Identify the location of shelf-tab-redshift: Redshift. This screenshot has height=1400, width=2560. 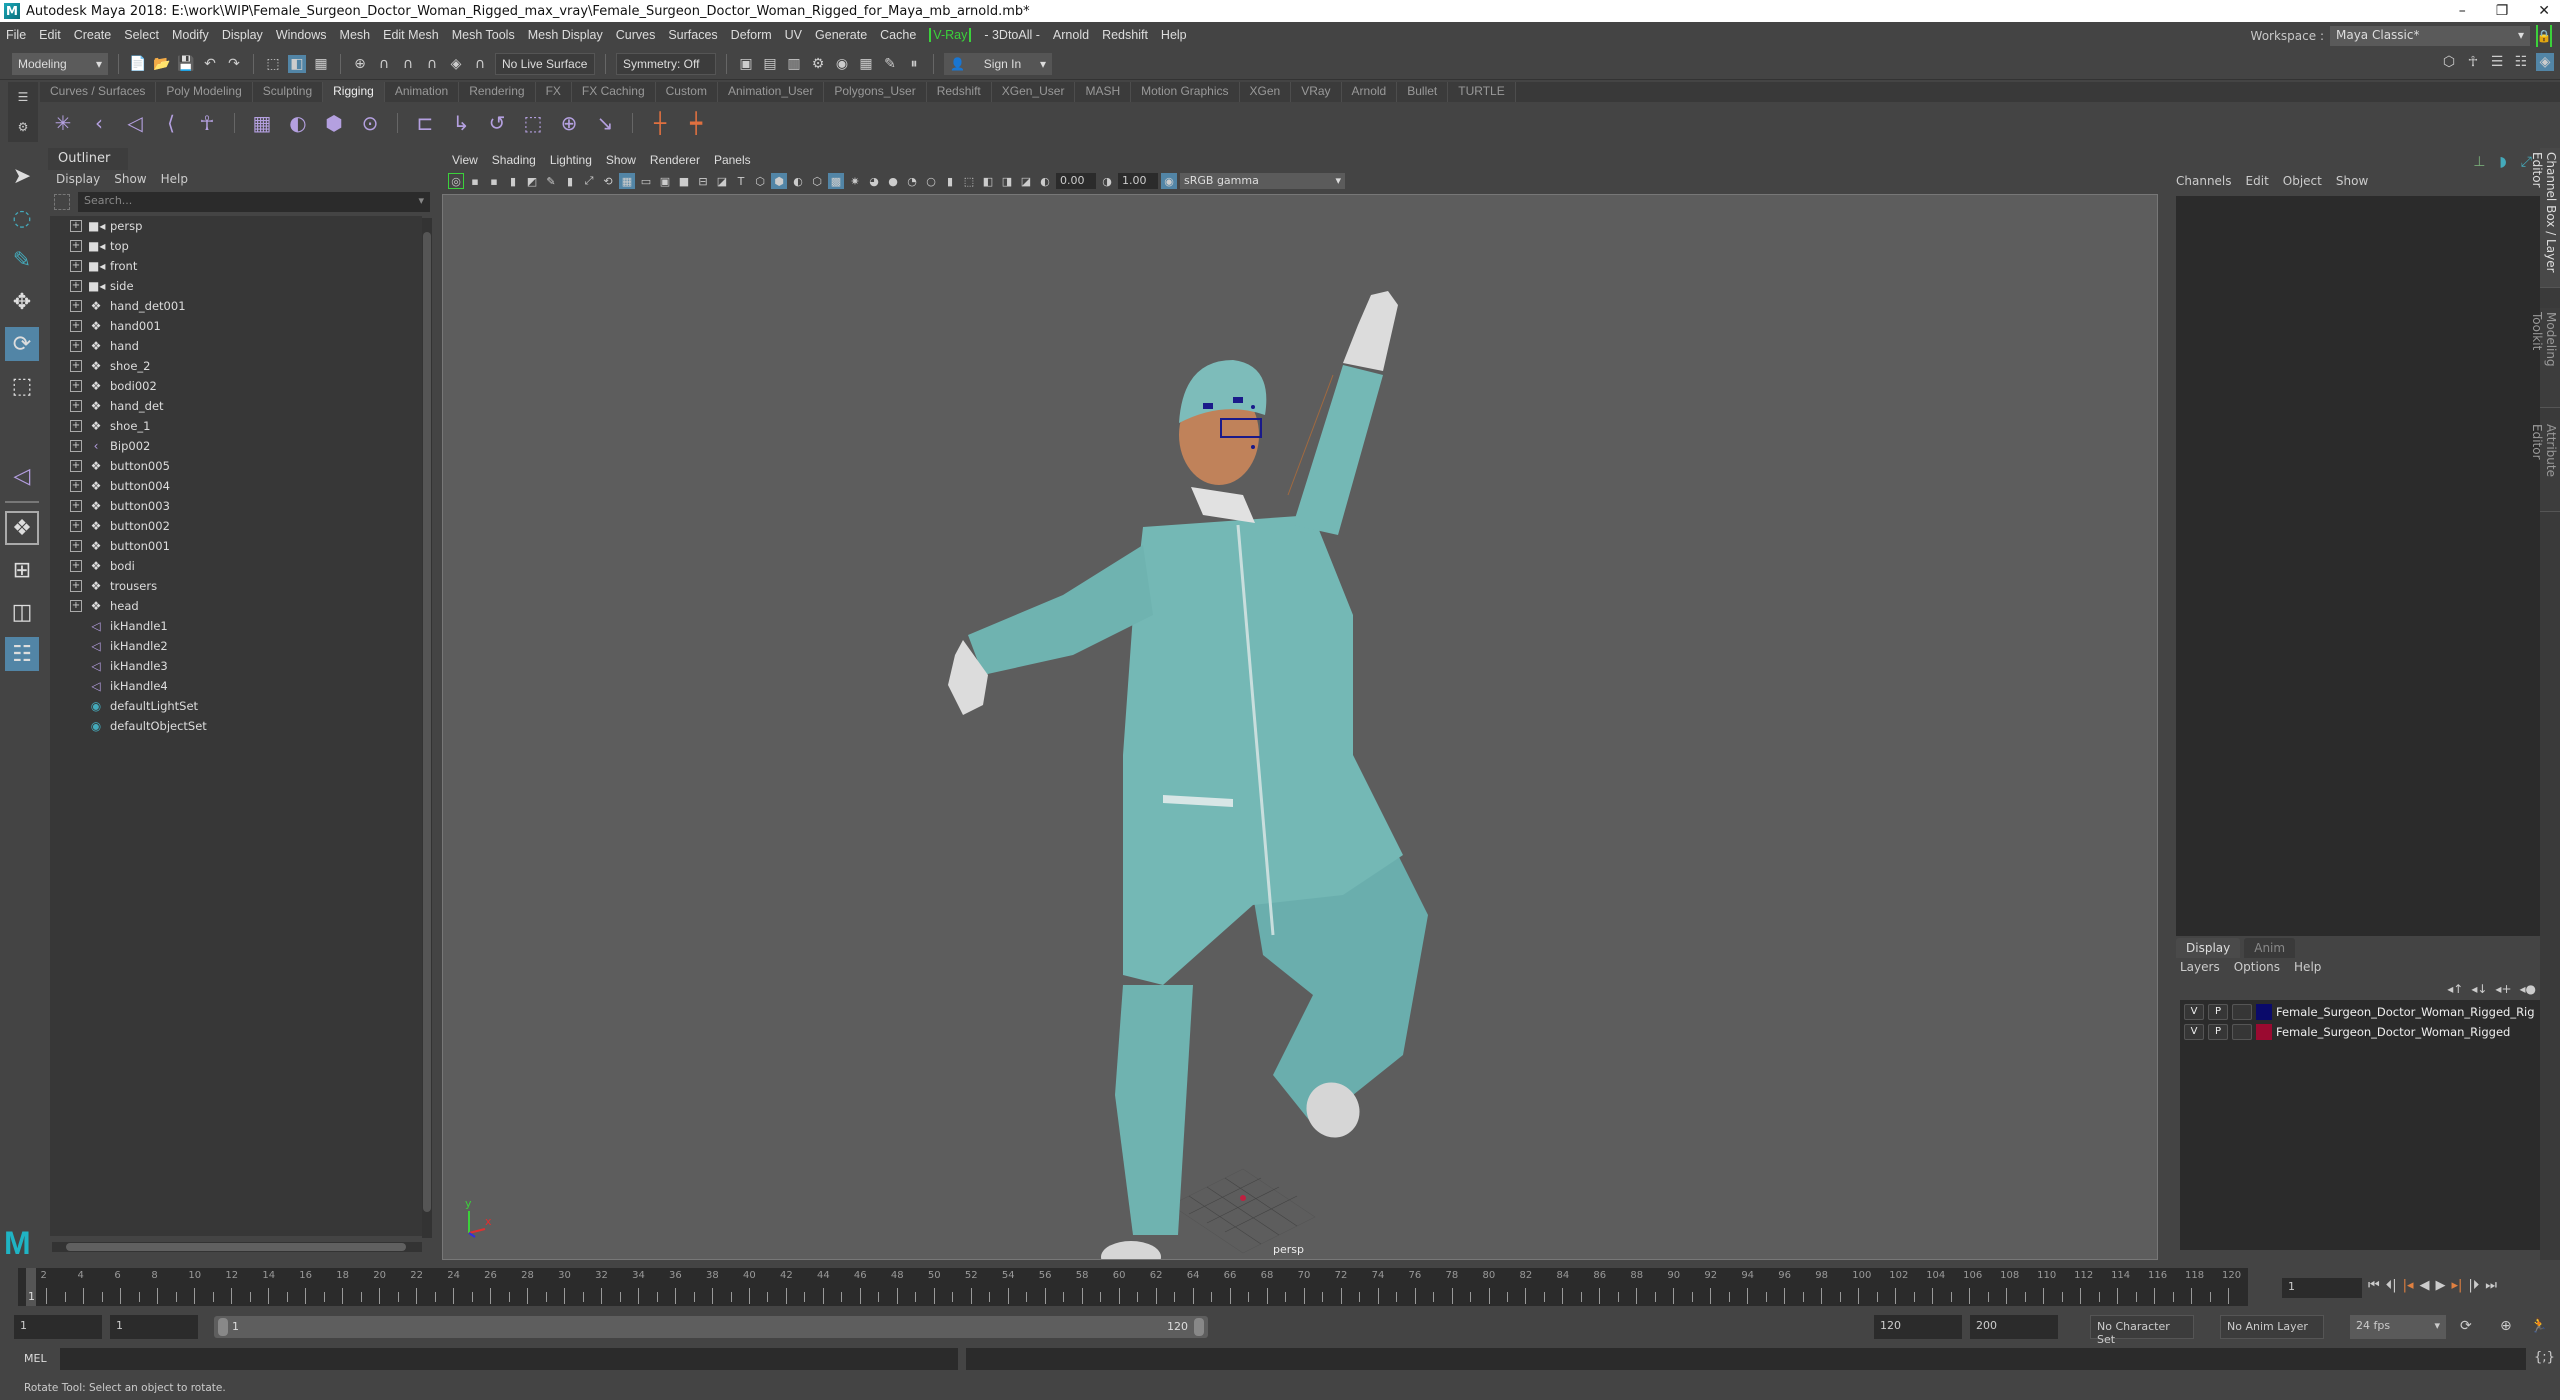
(959, 92).